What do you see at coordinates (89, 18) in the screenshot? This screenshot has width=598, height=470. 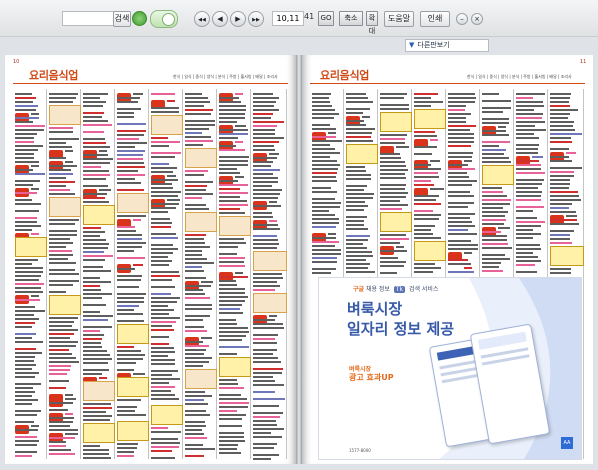 I see `search-input` at bounding box center [89, 18].